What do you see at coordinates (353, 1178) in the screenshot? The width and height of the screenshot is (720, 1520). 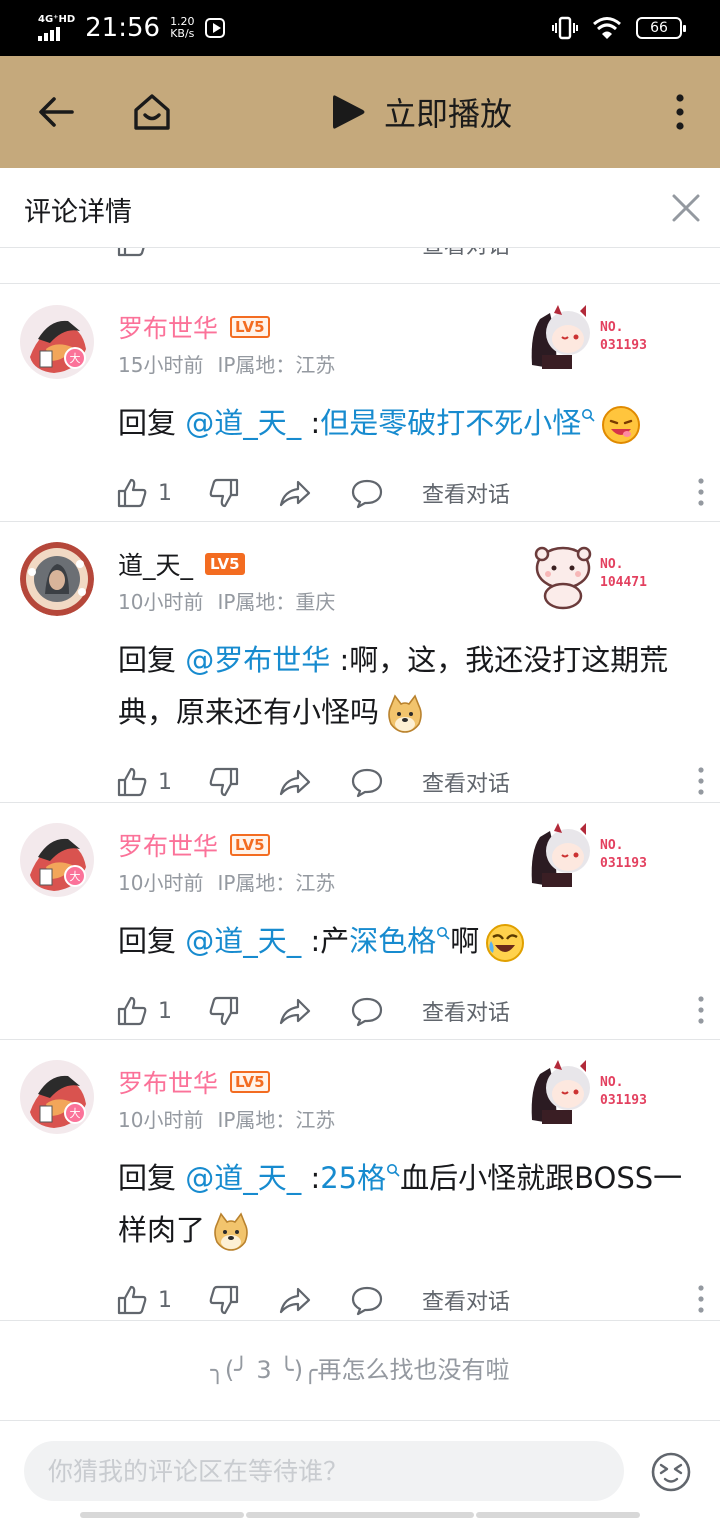 I see `search-keyword-link: 25格` at bounding box center [353, 1178].